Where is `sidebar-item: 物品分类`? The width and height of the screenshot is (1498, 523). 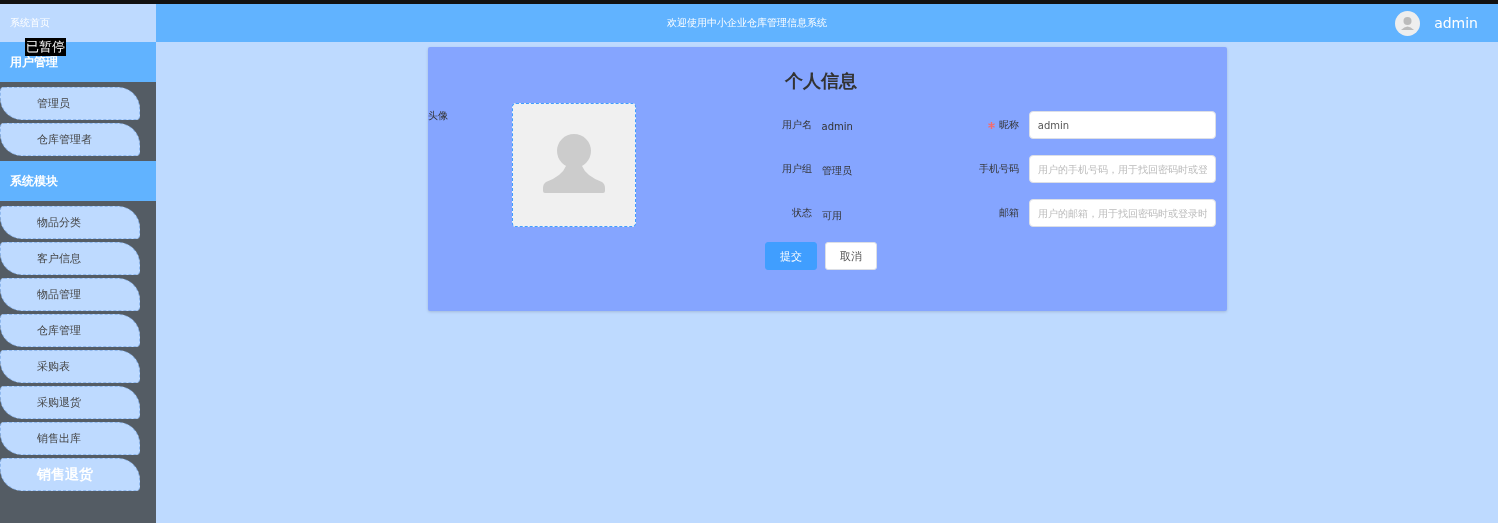 sidebar-item: 物品分类 is located at coordinates (70, 222).